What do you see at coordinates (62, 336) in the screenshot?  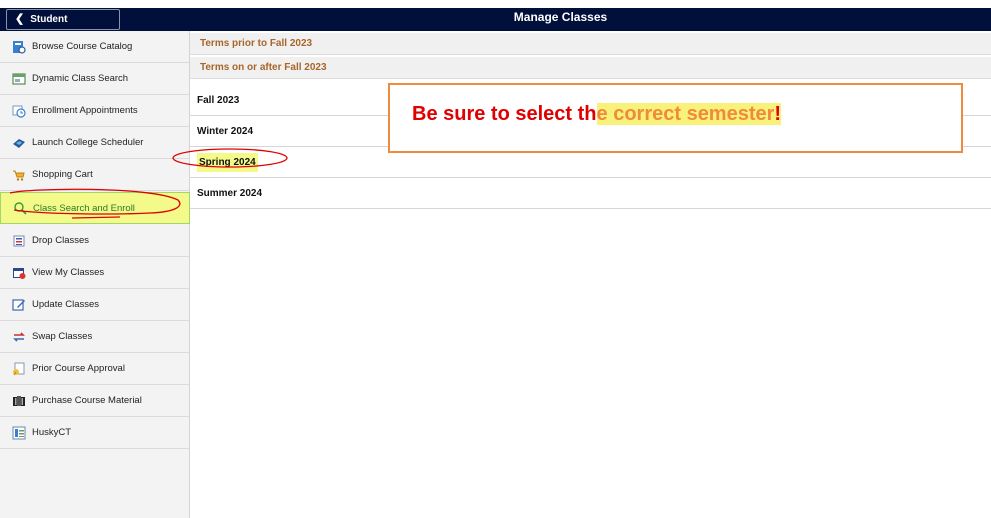 I see `sidebar-item-label: Swap Classes` at bounding box center [62, 336].